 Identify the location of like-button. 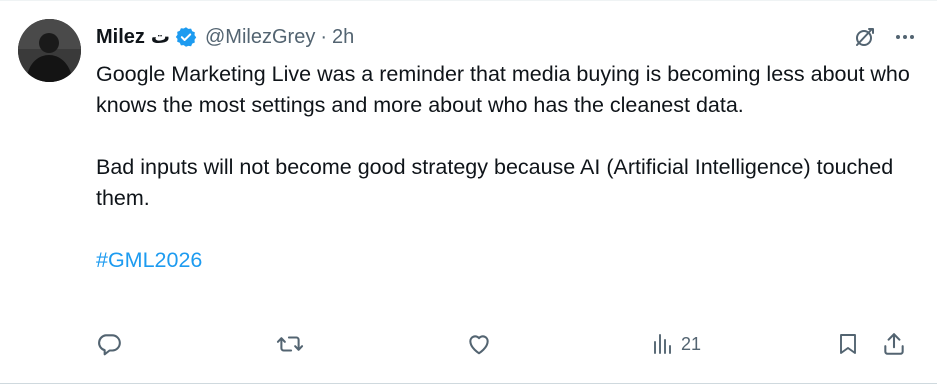
(479, 344).